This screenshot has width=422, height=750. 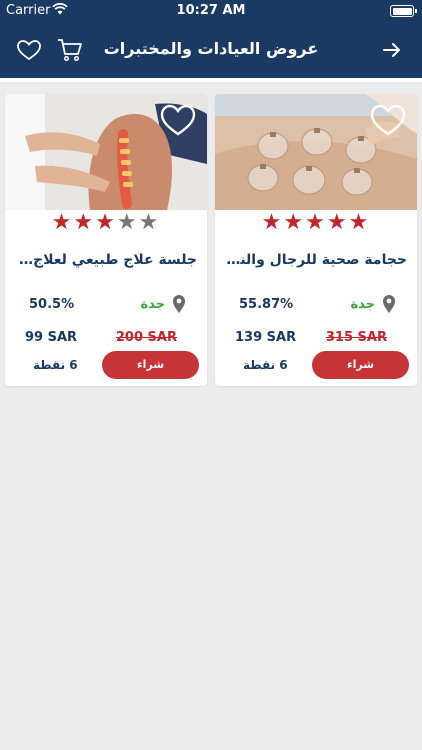 What do you see at coordinates (52, 304) in the screenshot?
I see `discount-percent: 50.5%` at bounding box center [52, 304].